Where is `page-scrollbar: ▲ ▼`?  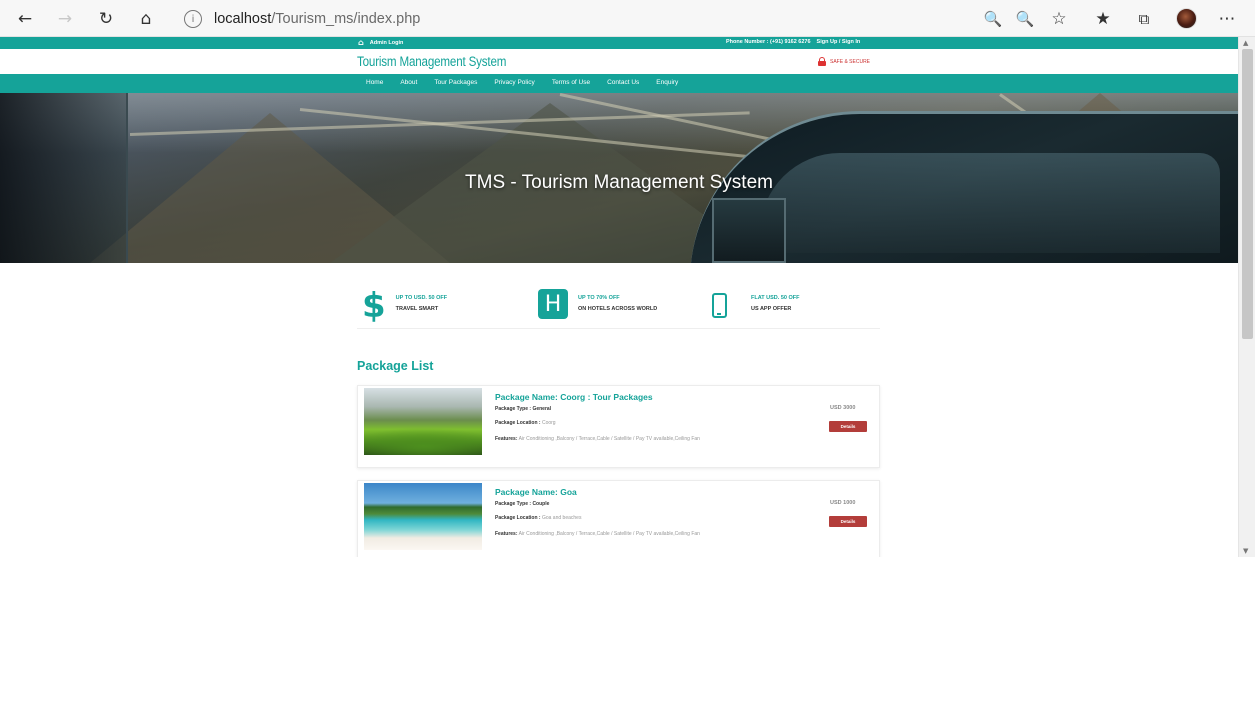
page-scrollbar: ▲ ▼ is located at coordinates (1246, 297).